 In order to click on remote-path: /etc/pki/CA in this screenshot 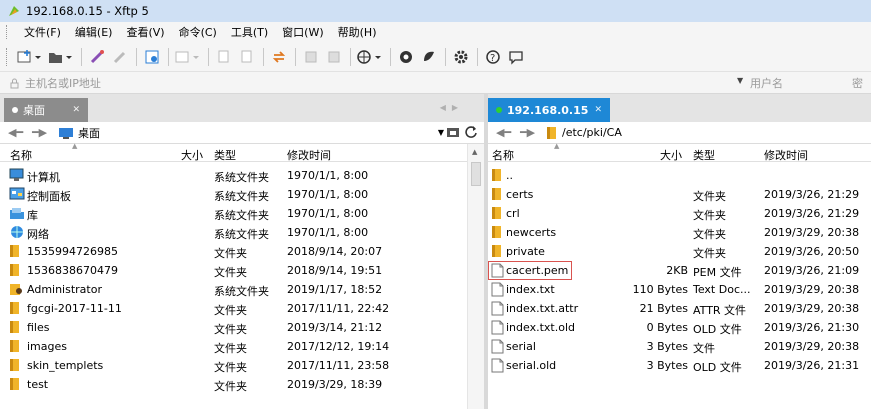, I will do `click(592, 132)`.